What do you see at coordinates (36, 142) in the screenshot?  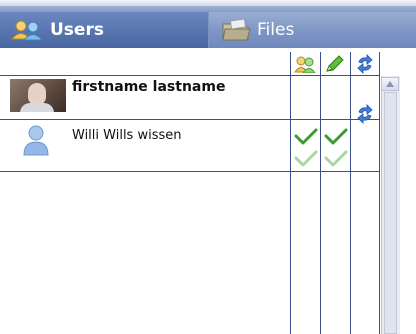 I see `generic-user-avatar-icon` at bounding box center [36, 142].